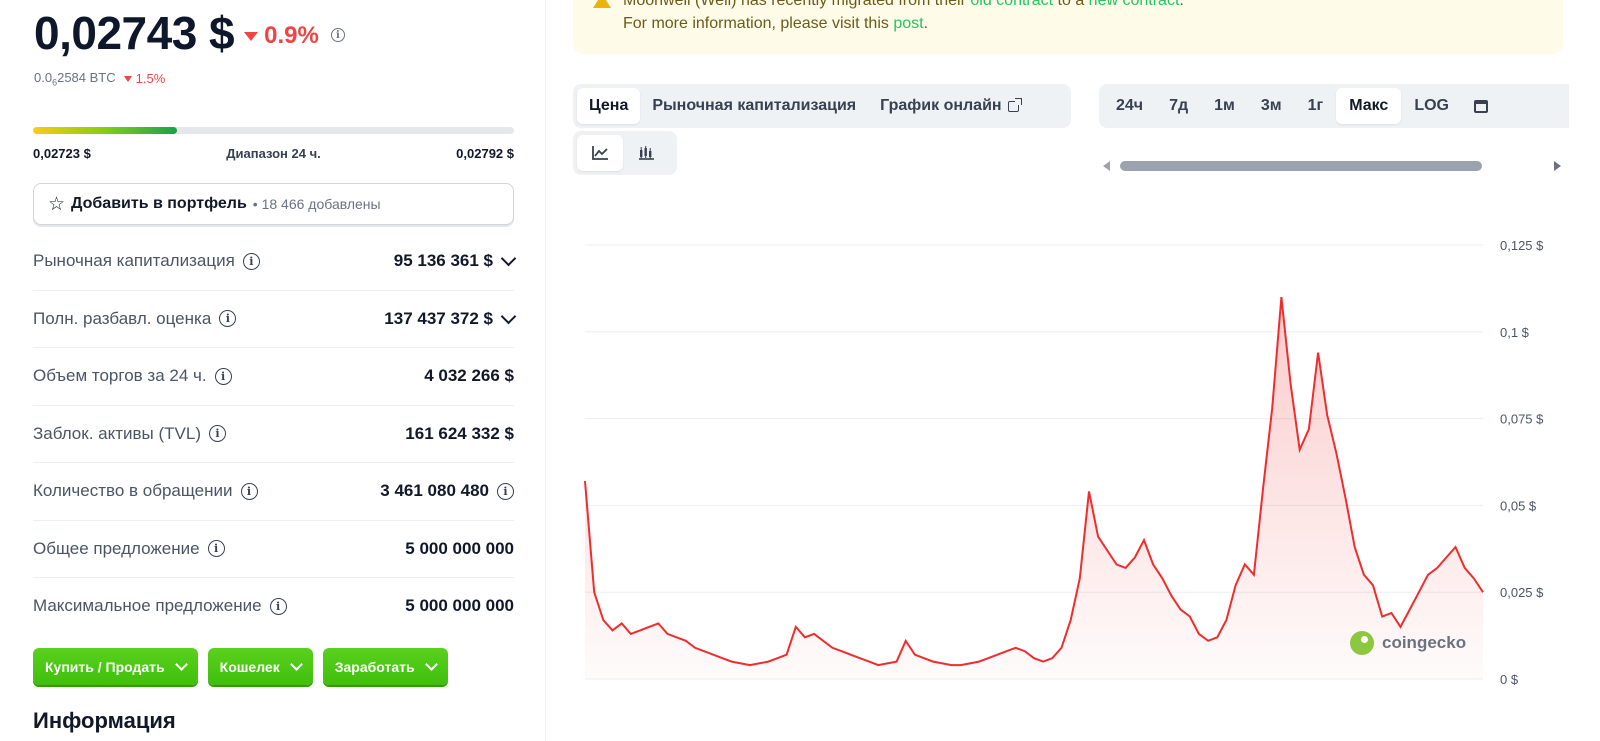 This screenshot has height=741, width=1600. I want to click on price-change-24h: 0.9%, so click(281, 36).